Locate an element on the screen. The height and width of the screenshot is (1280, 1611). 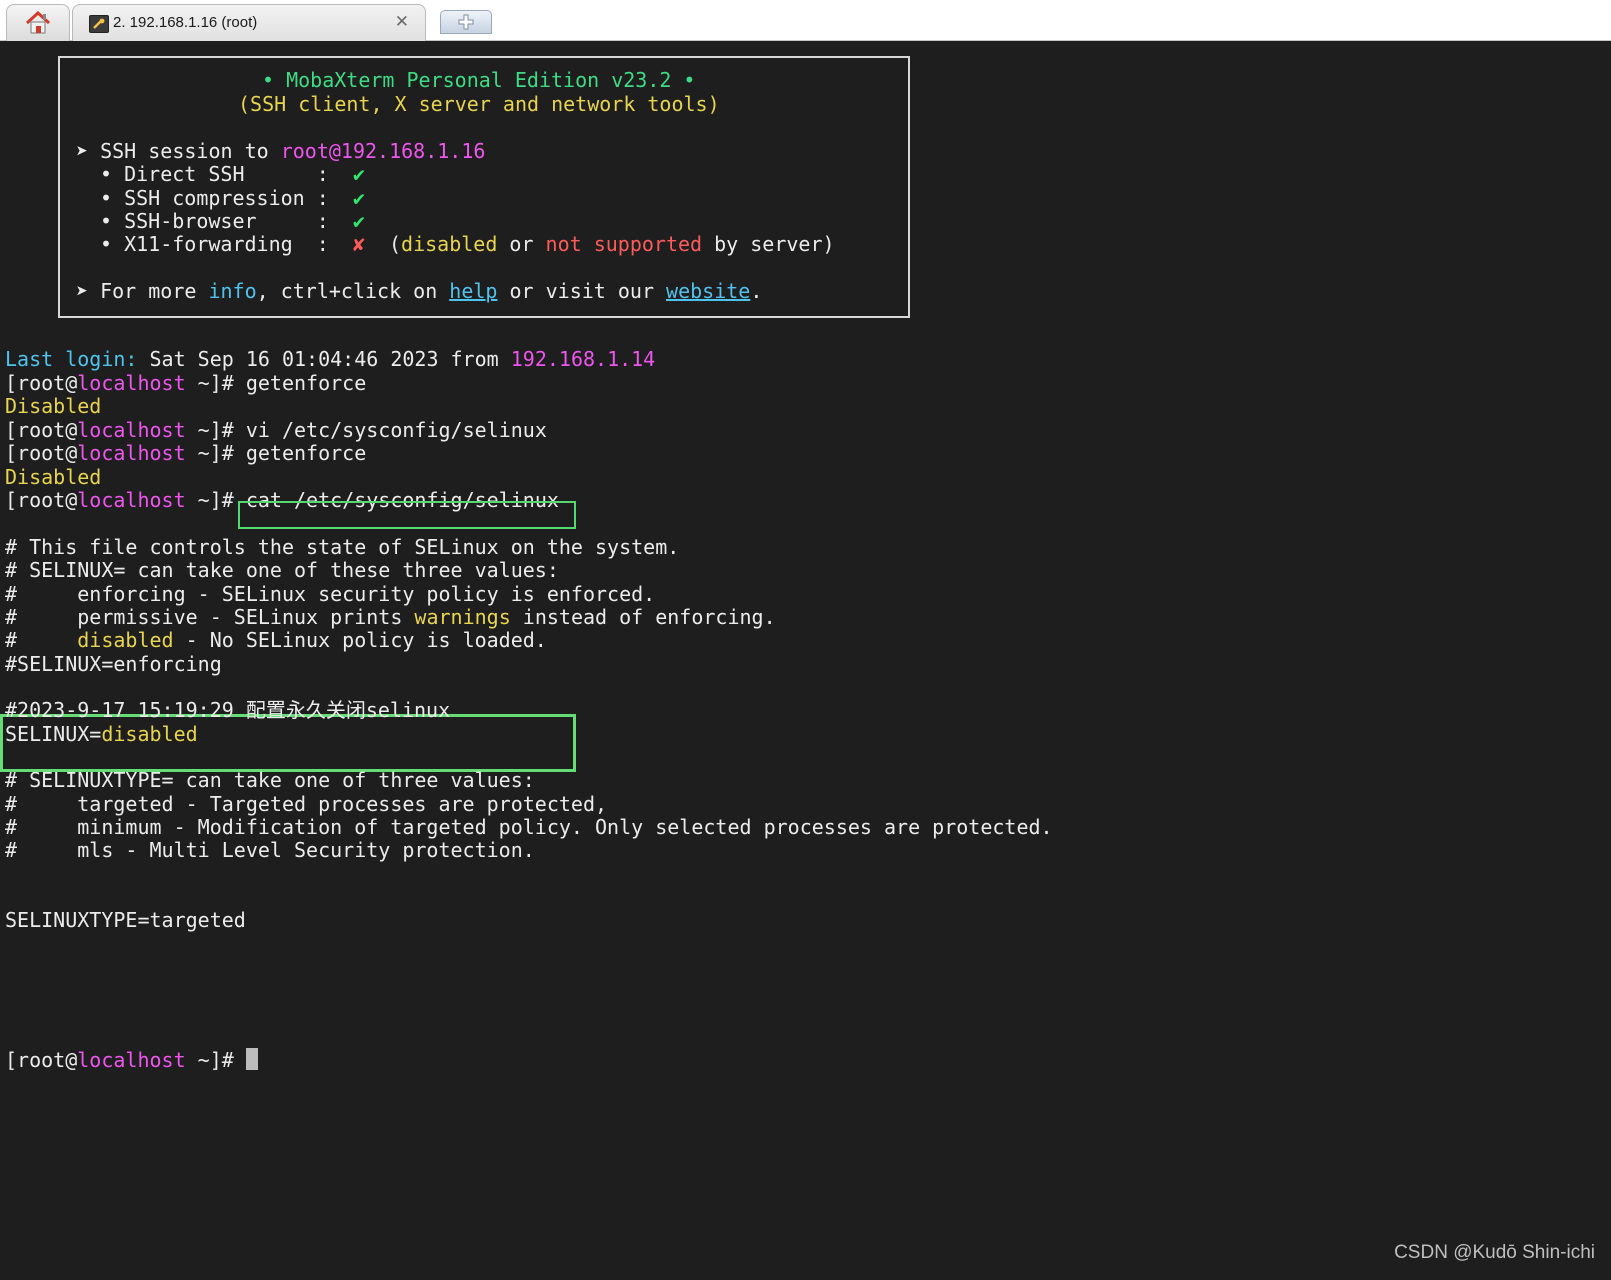
last-login-value: Sat Sep 16 01:04:46 2023 from is located at coordinates (324, 359).